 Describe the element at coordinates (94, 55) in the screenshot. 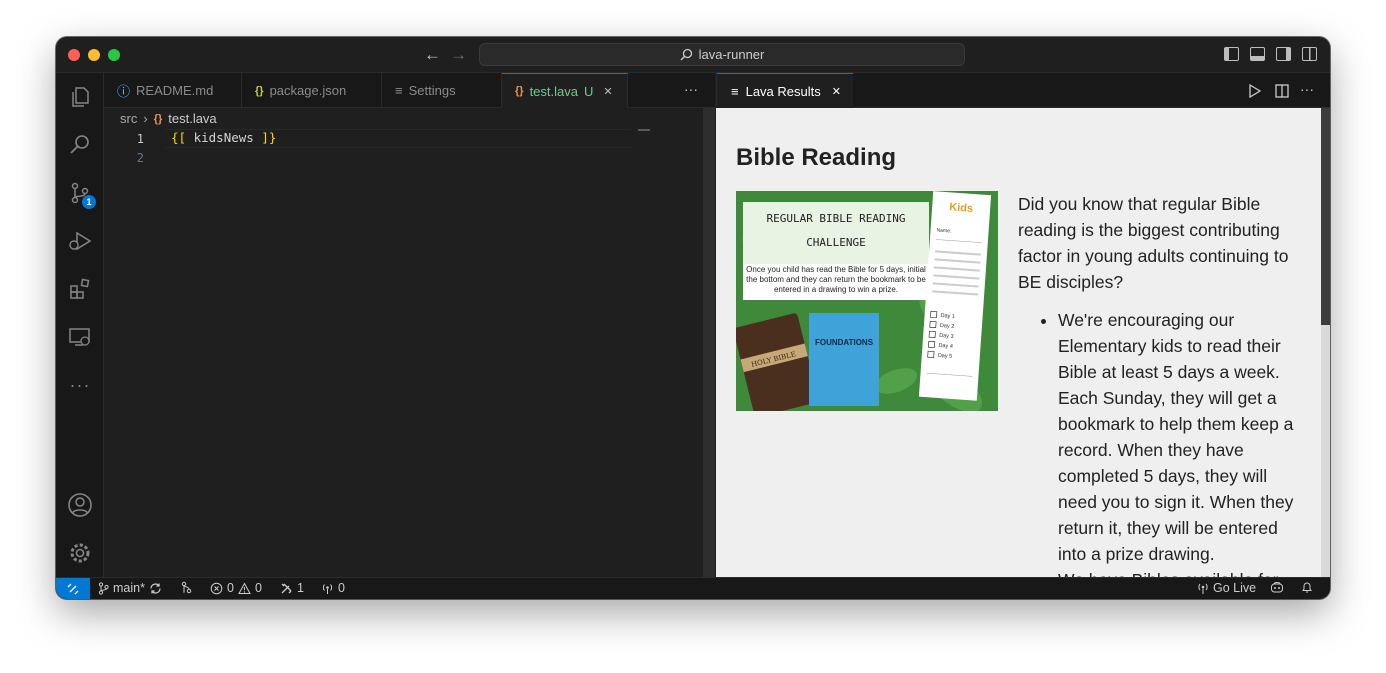

I see `minimize-window-button` at that location.